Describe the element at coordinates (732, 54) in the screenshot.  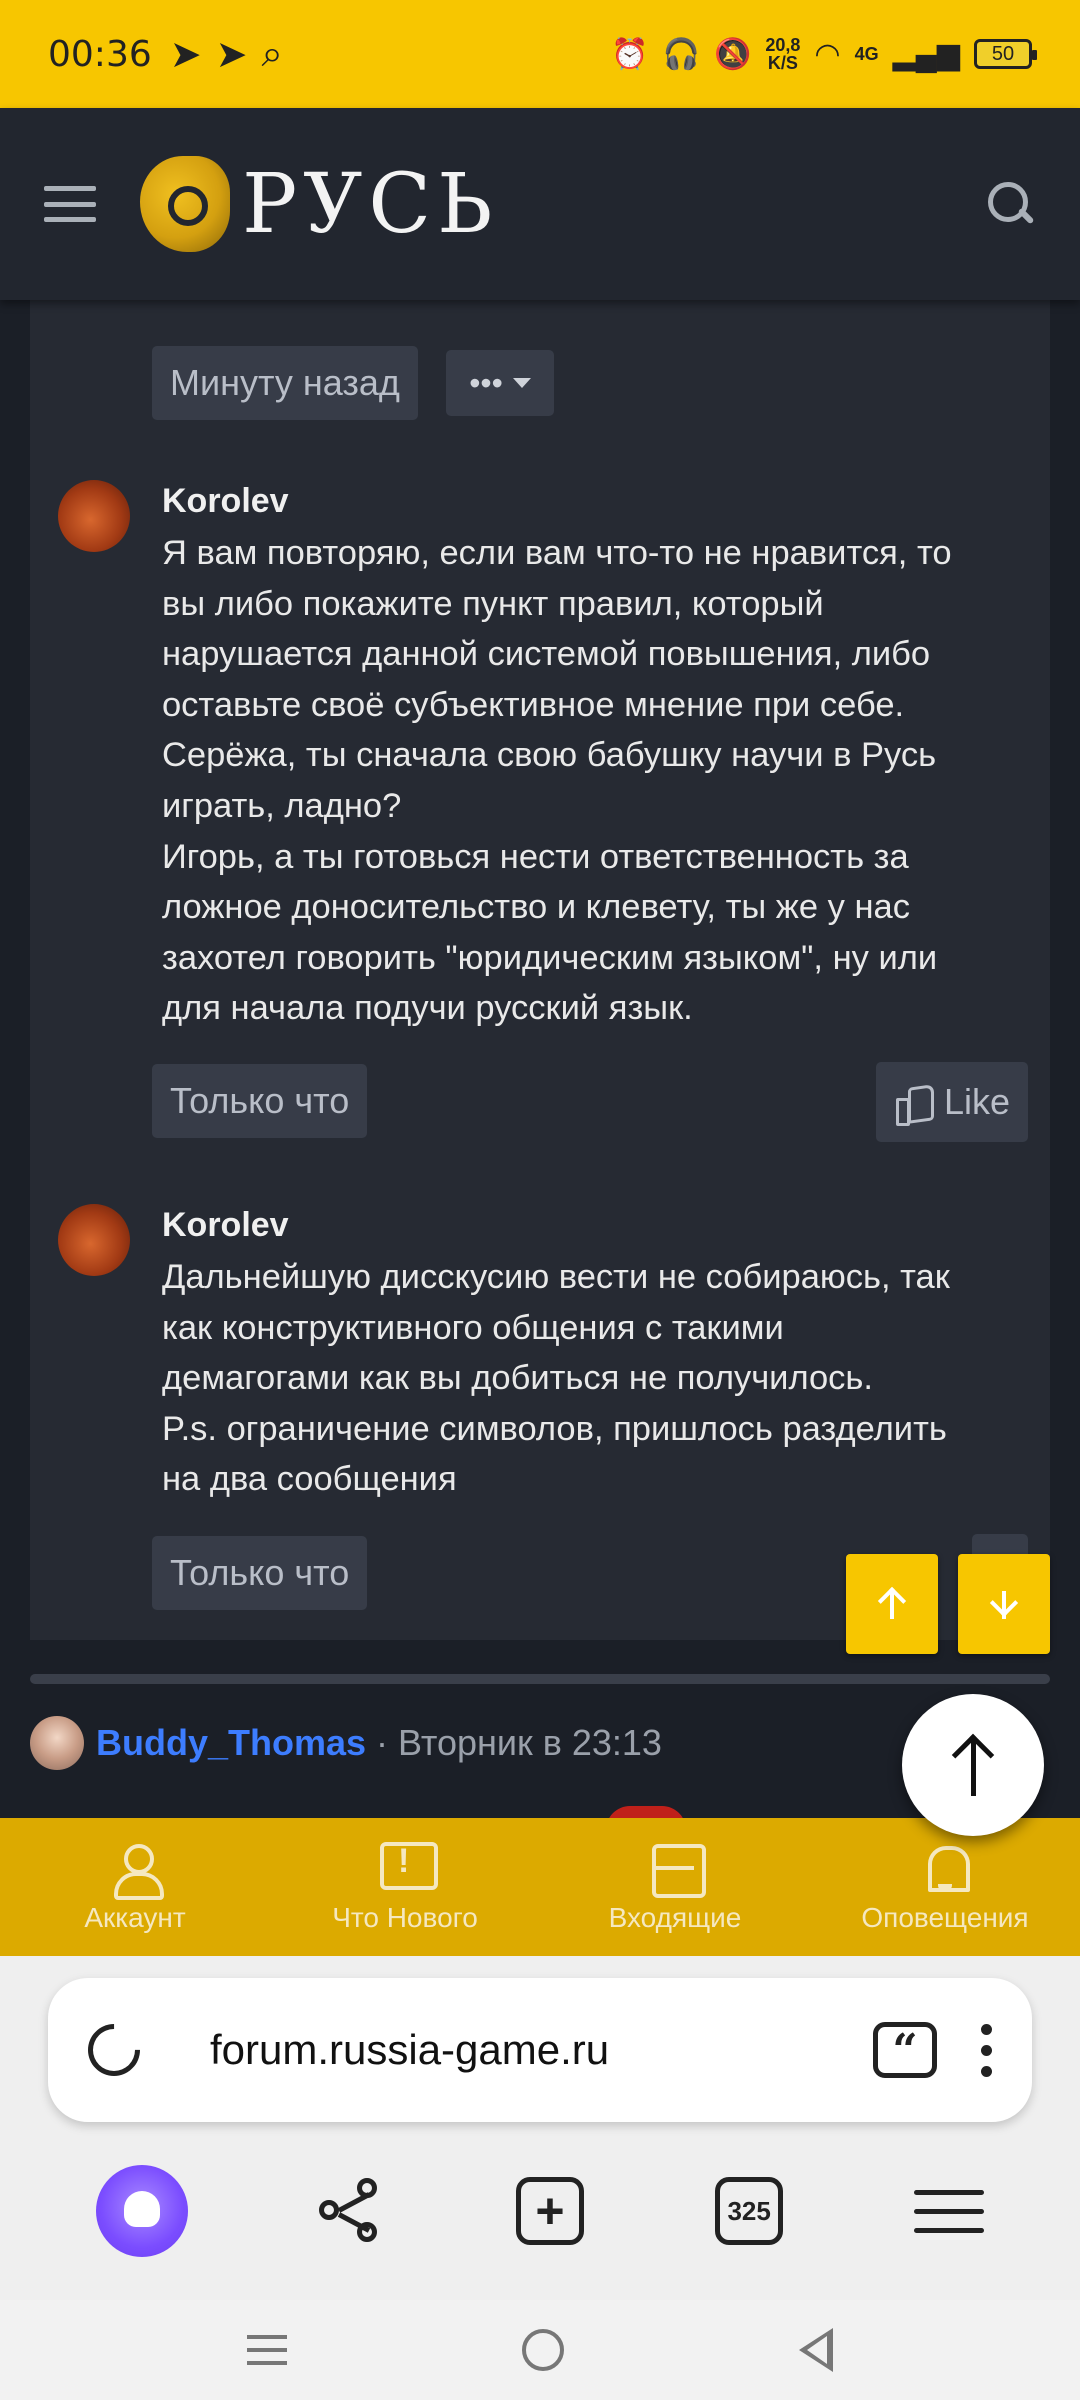
I see `mute-icon: 🔕` at that location.